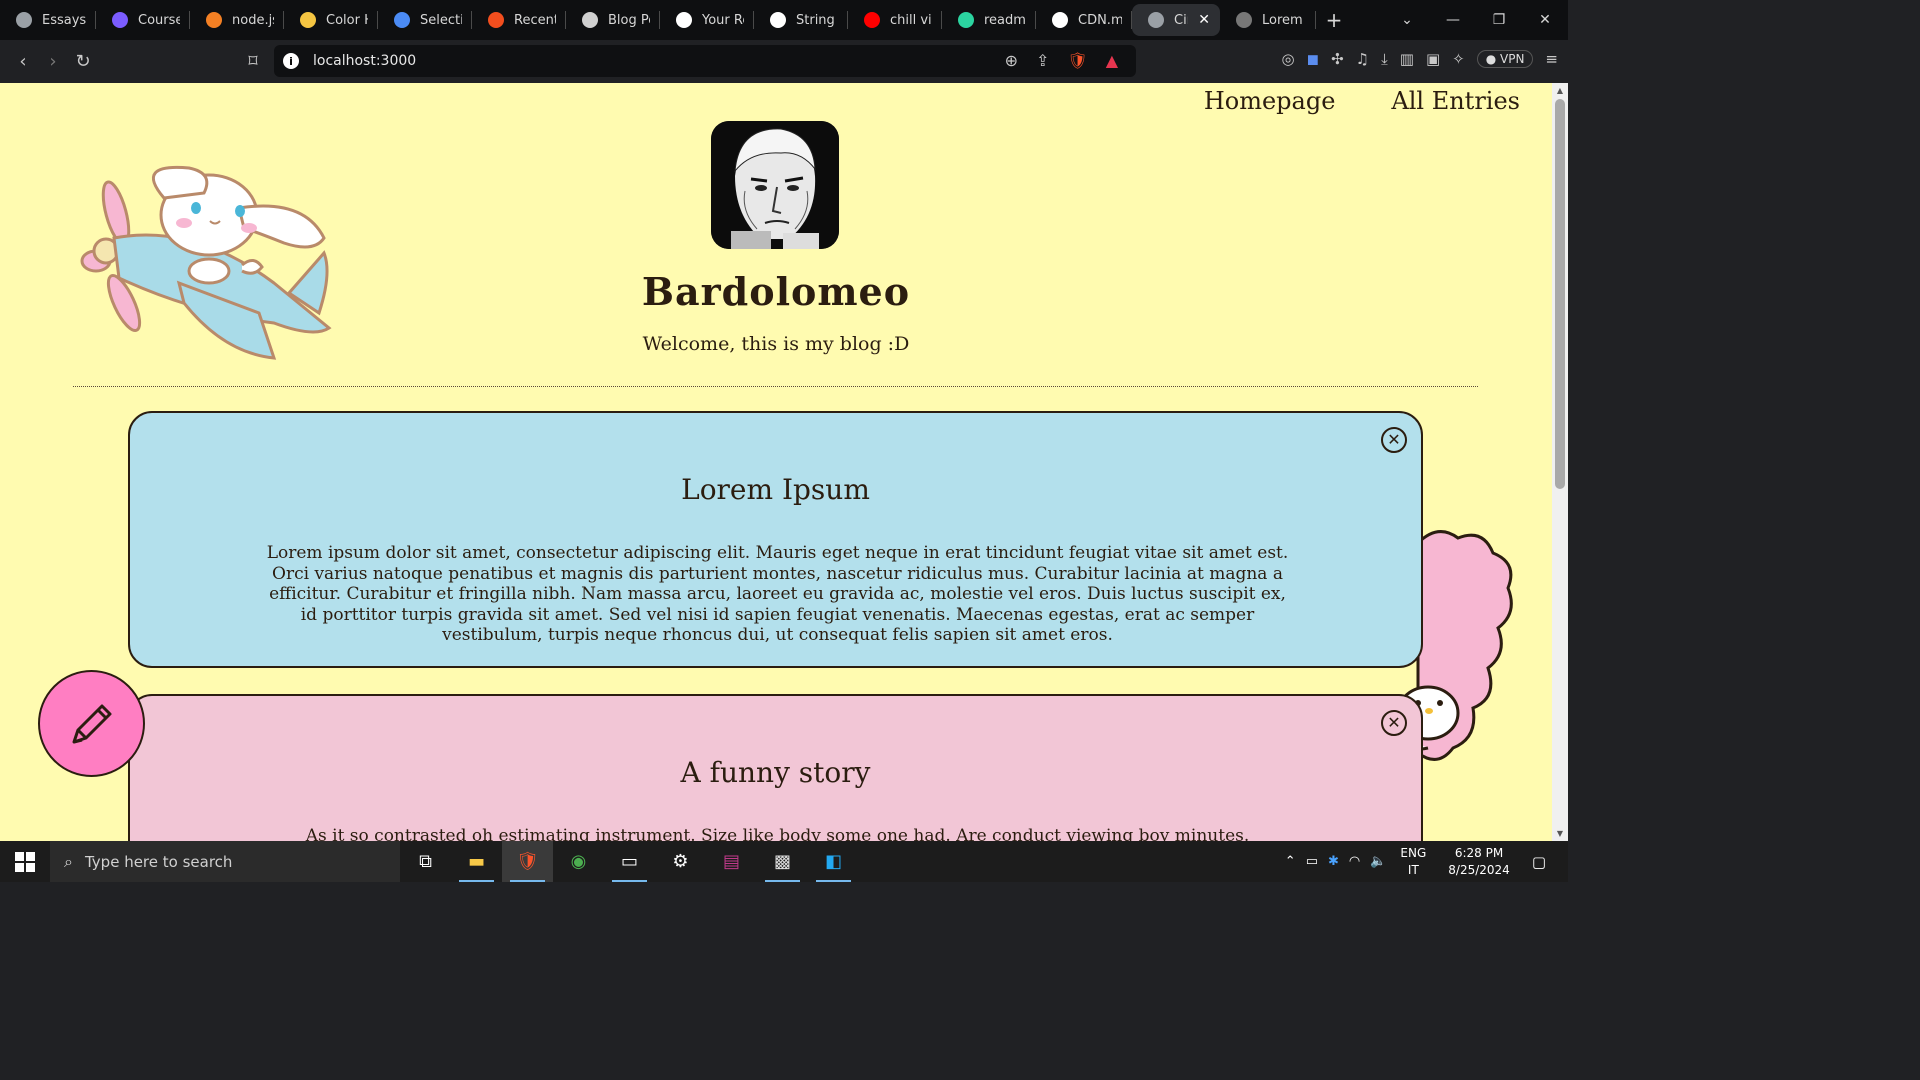  What do you see at coordinates (1362, 59) in the screenshot?
I see `media-icon: ♫` at bounding box center [1362, 59].